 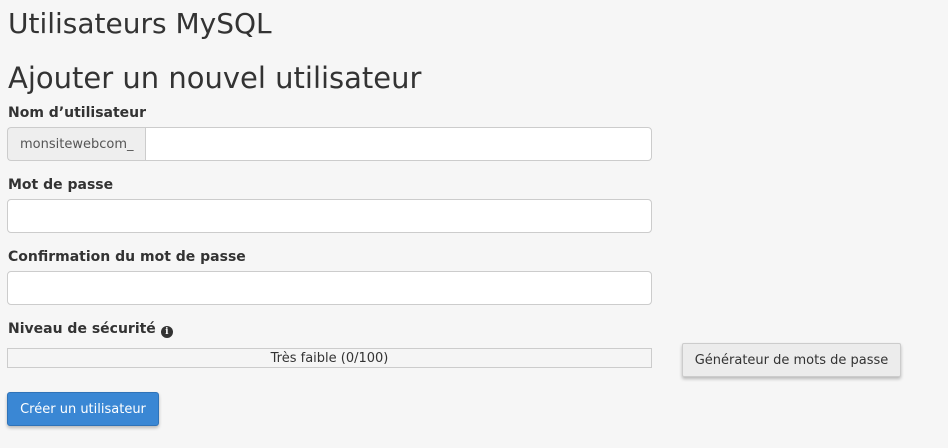 I want to click on strength-meter-text: Très faible (0/100), so click(x=329, y=358).